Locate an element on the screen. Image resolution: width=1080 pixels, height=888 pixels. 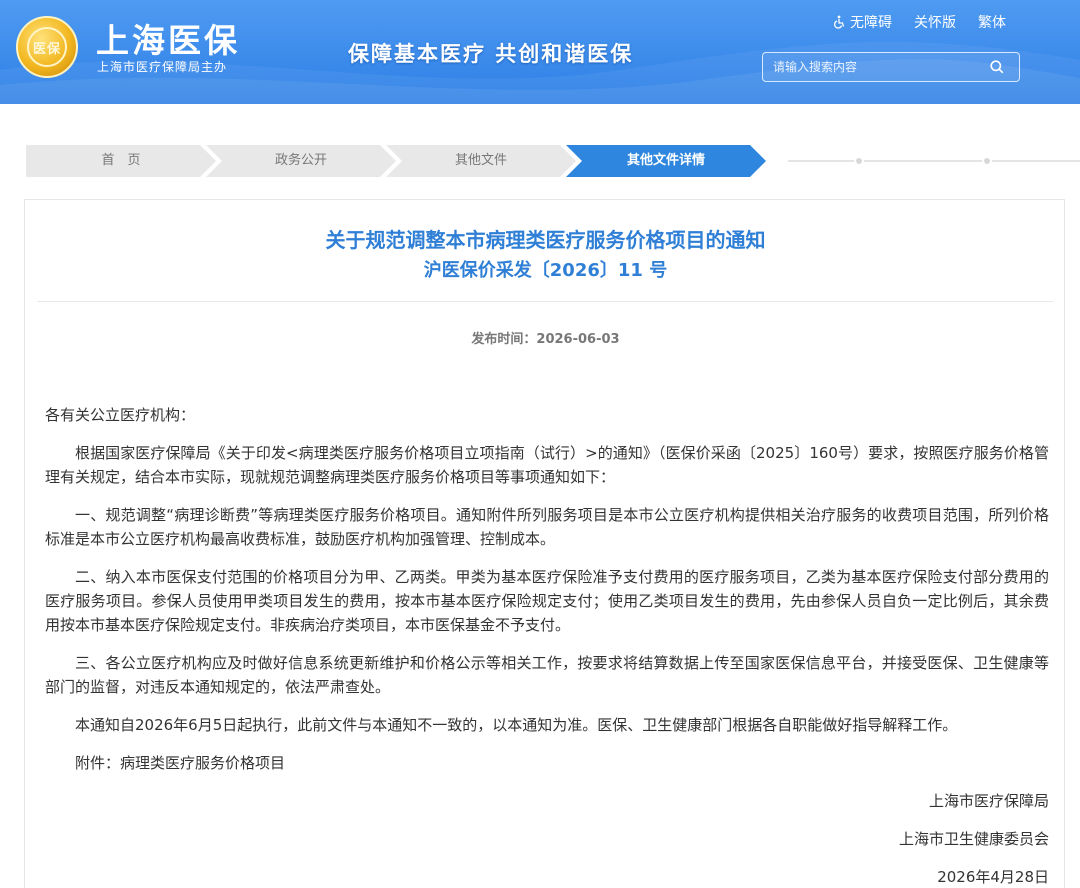
breadcrumb-government-affairs: 政务公开 is located at coordinates (301, 161).